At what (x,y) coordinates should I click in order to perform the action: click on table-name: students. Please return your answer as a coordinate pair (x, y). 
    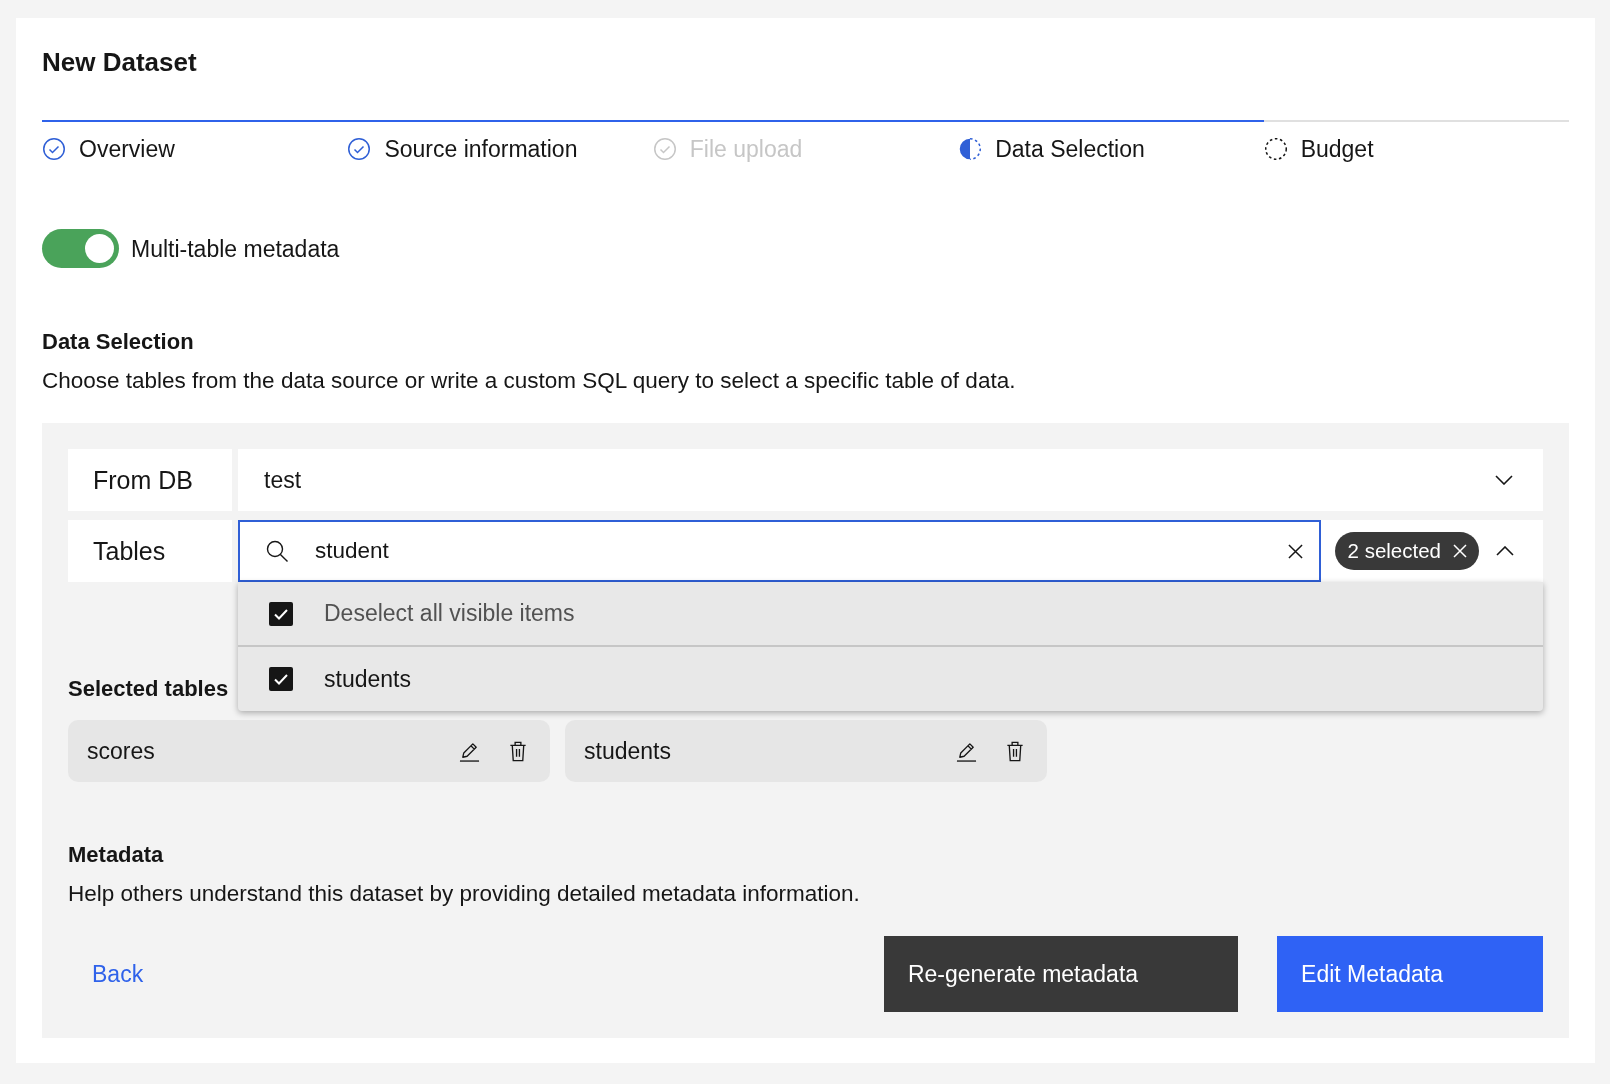
    Looking at the image, I should click on (628, 751).